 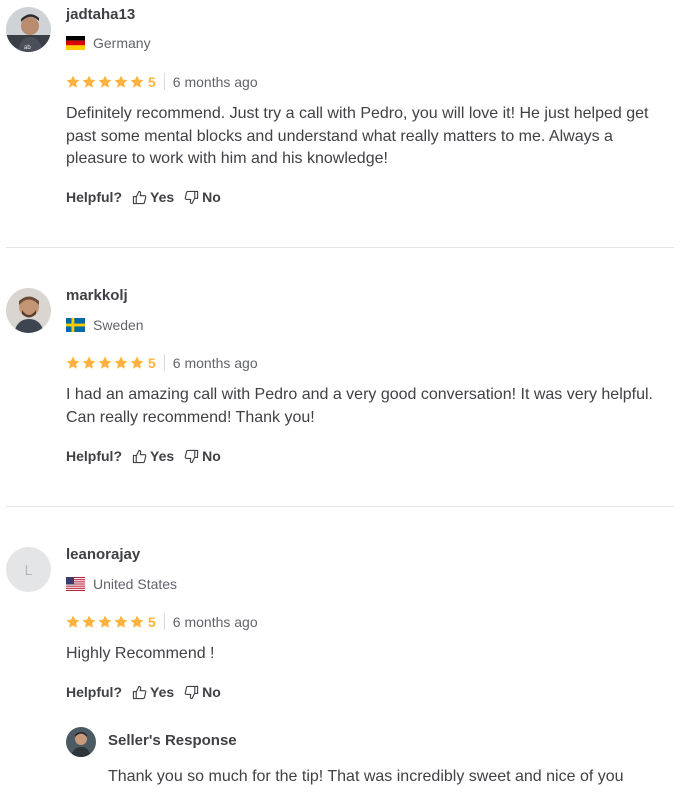 What do you see at coordinates (100, 14) in the screenshot?
I see `username: jadtaha13` at bounding box center [100, 14].